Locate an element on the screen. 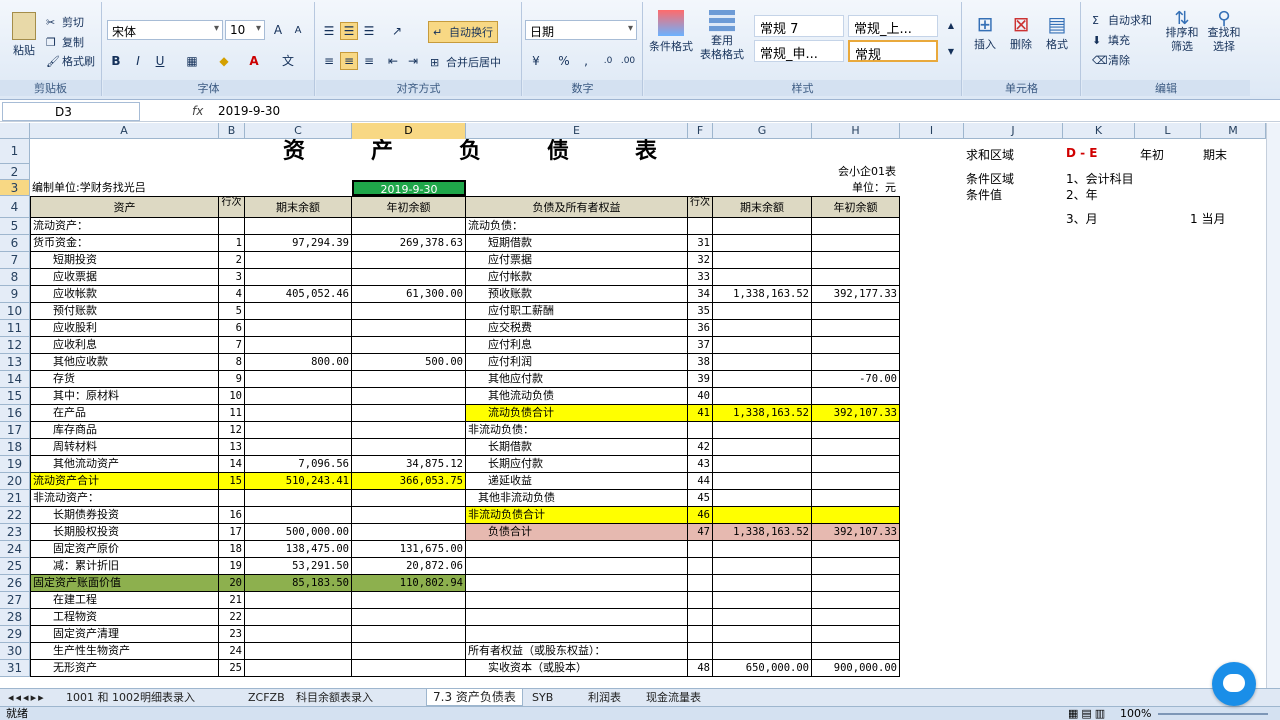 The height and width of the screenshot is (720, 1280). cell-h30 is located at coordinates (856, 651).